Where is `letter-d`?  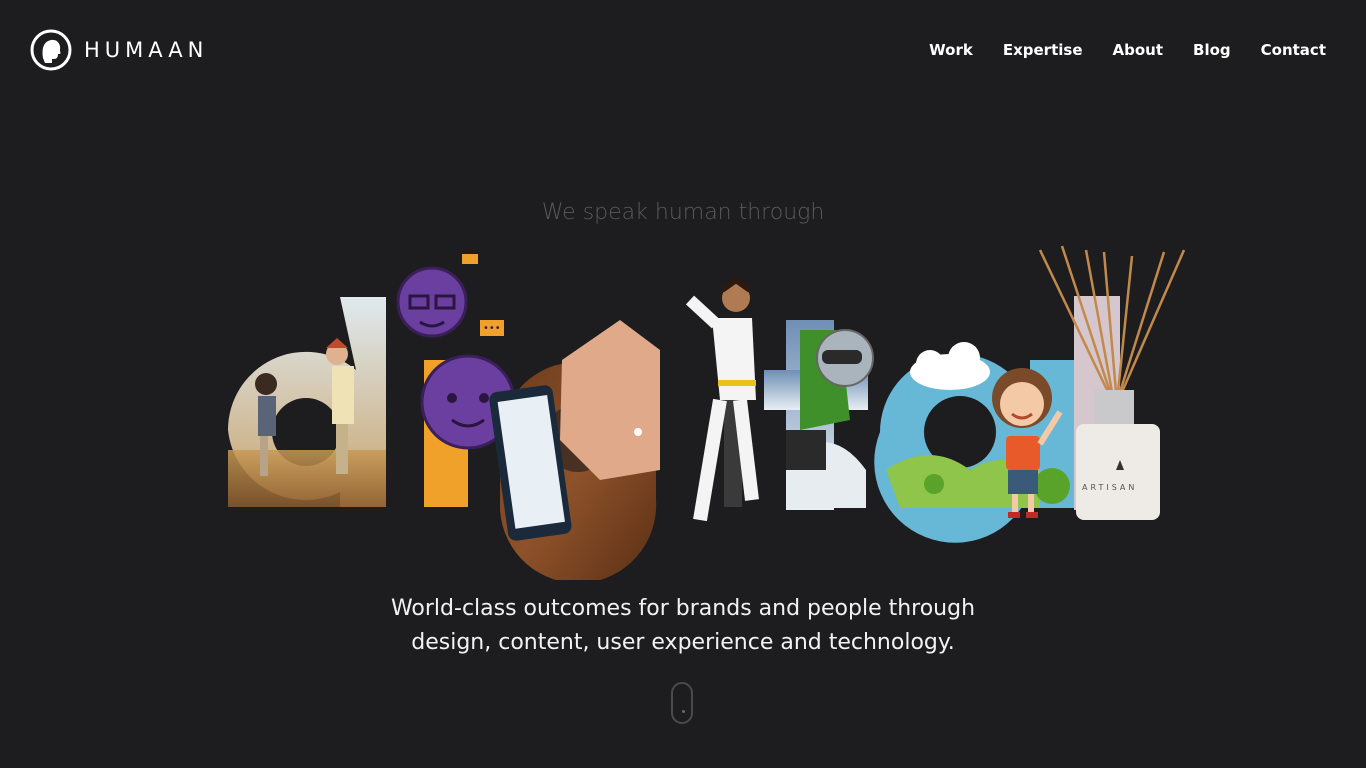 letter-d is located at coordinates (306, 402).